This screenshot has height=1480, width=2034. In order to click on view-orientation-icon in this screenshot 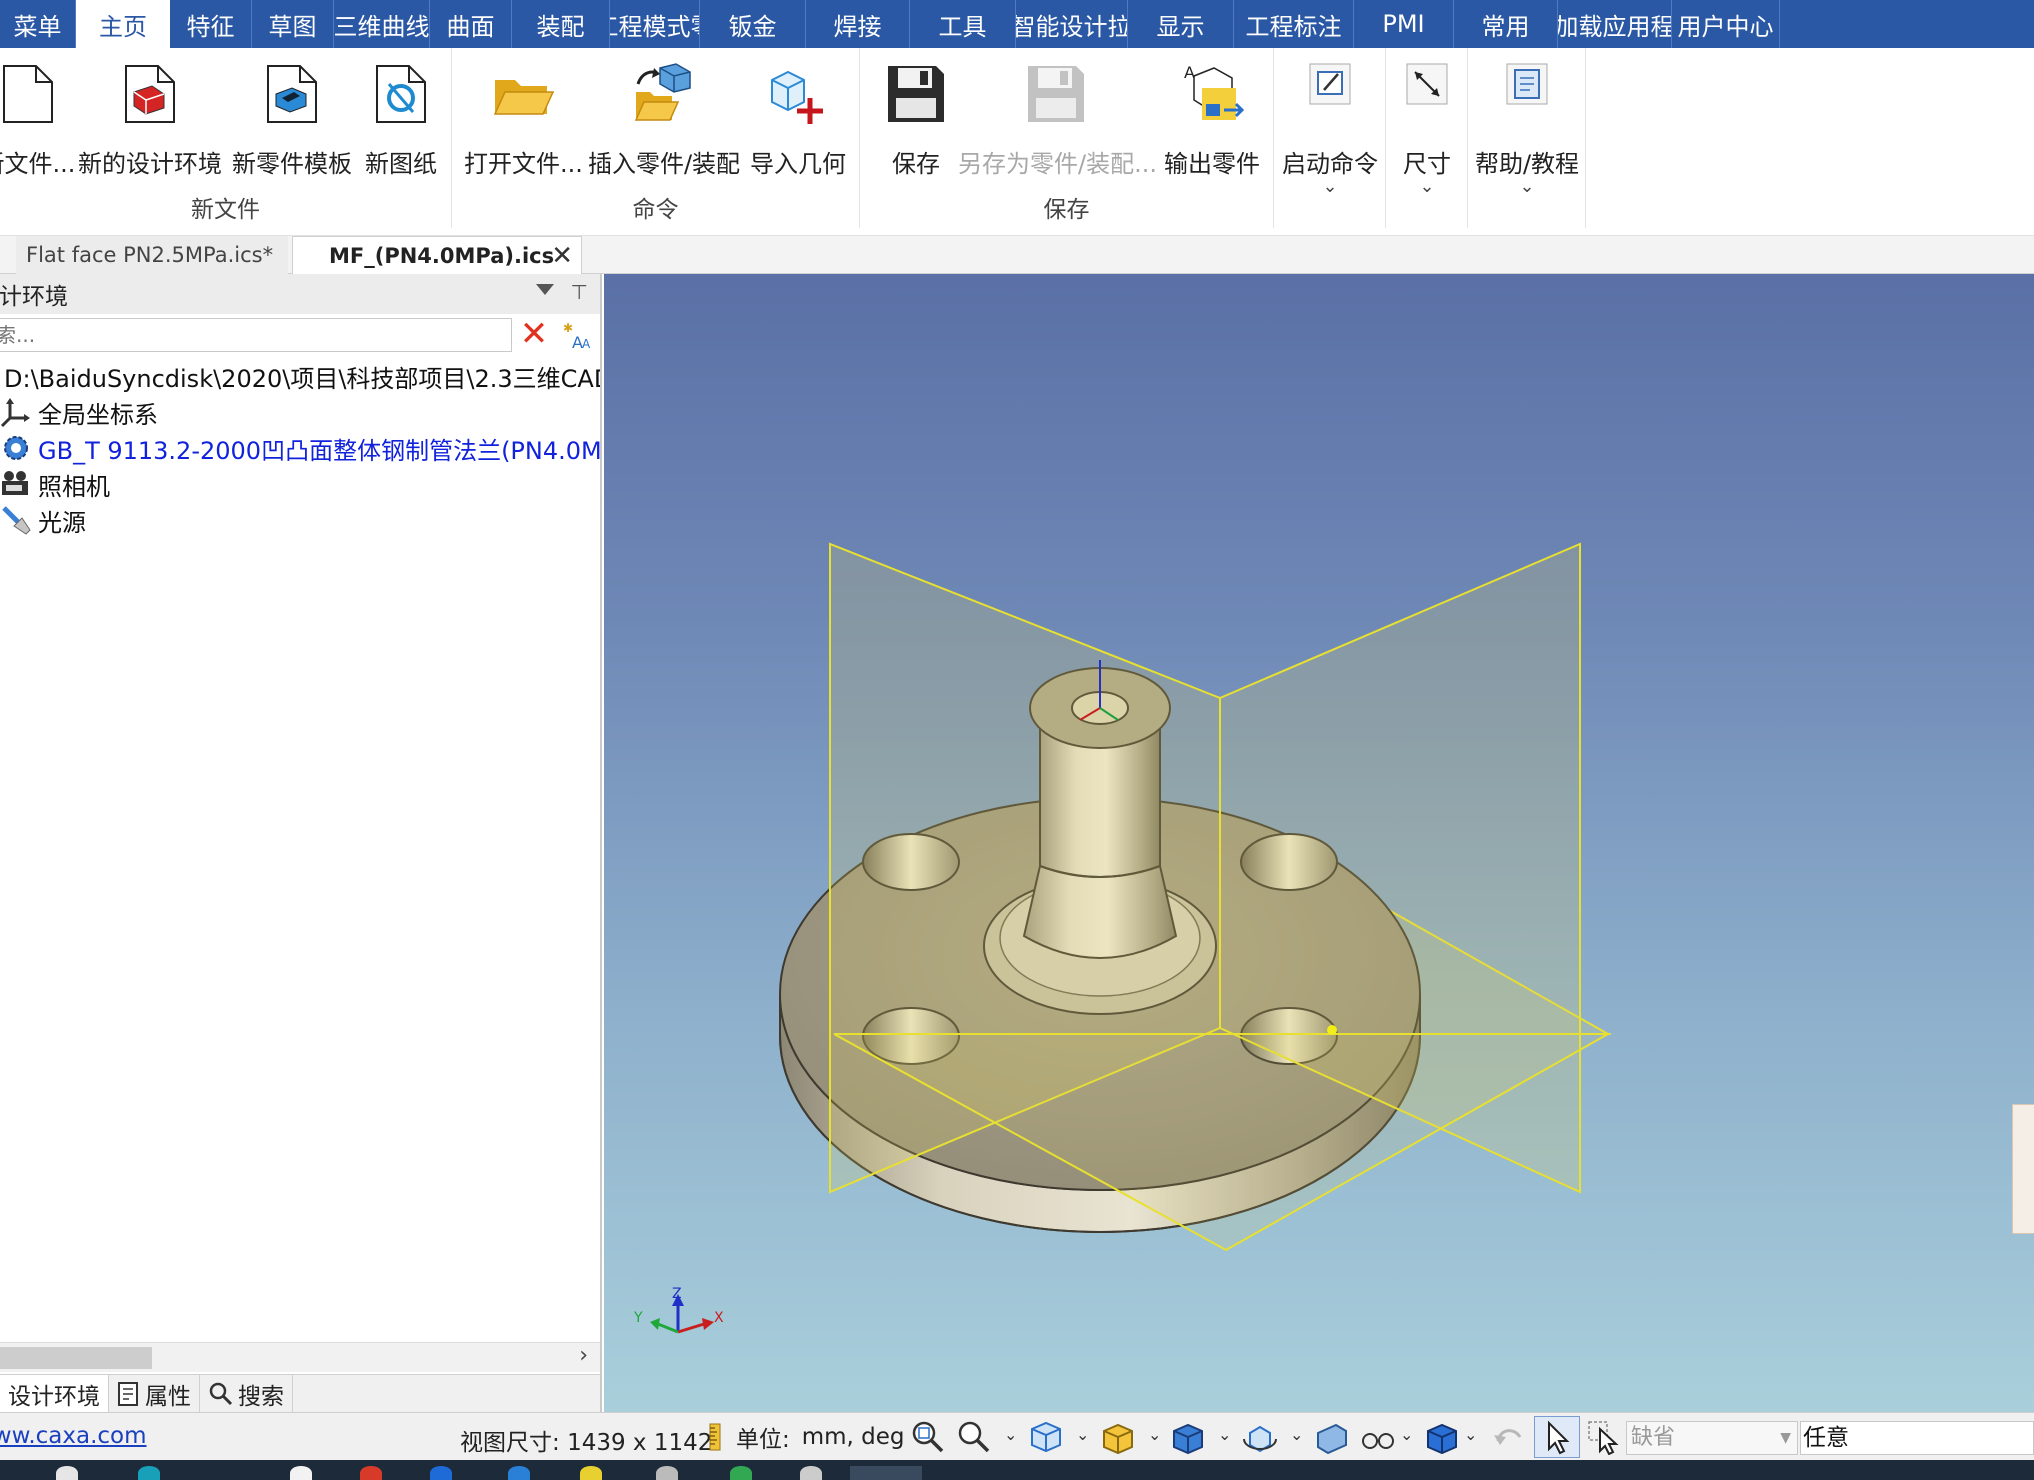, I will do `click(1046, 1437)`.